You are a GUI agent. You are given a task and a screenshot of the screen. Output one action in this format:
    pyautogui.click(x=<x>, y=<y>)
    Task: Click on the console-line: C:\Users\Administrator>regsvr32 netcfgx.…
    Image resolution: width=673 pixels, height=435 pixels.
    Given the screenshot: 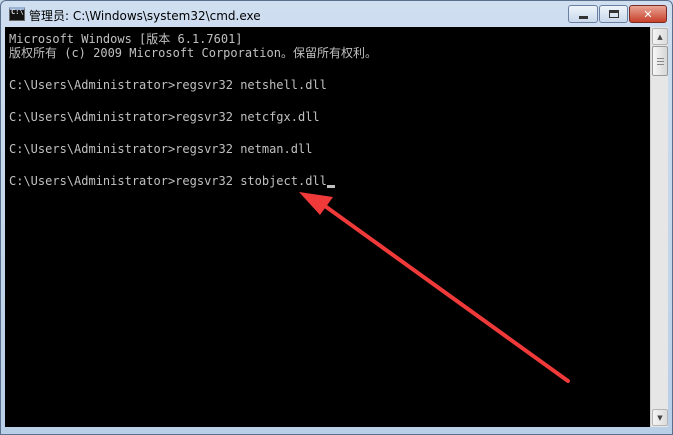 What is the action you would take?
    pyautogui.click(x=164, y=117)
    